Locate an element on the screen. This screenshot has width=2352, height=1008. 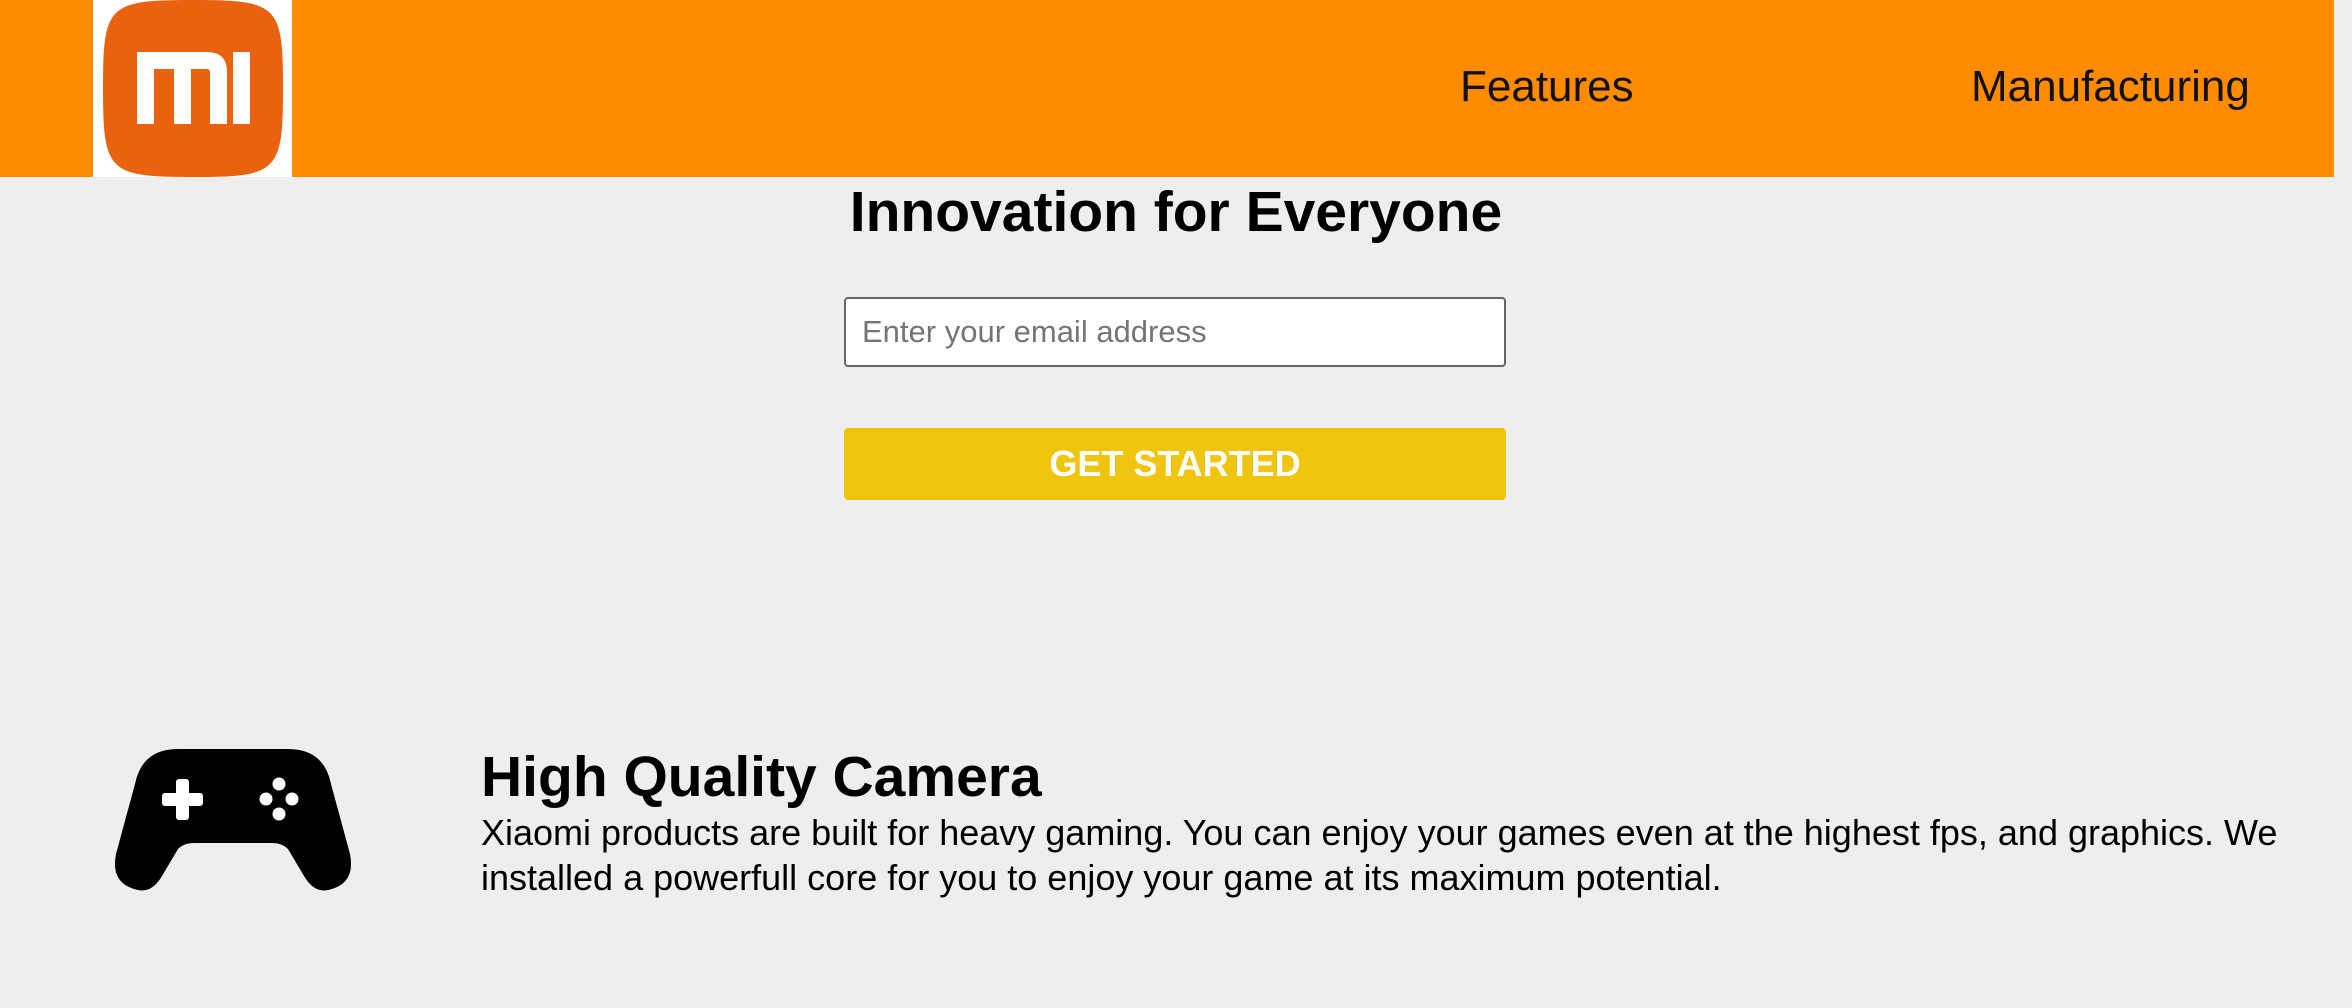
get-started-button: GET STARTED is located at coordinates (1175, 464).